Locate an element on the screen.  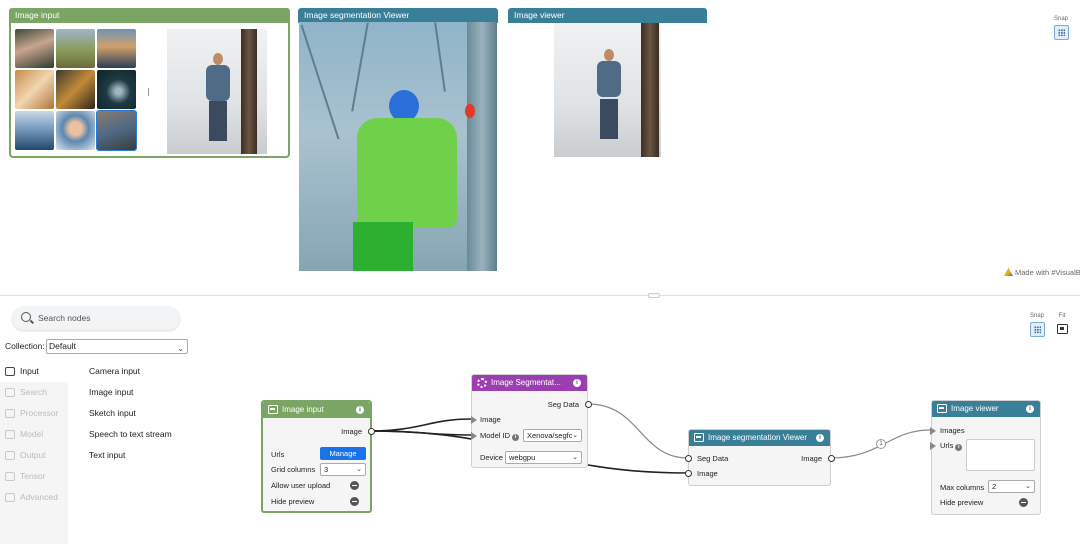
grid-columns-label: Grid columns is located at coordinates (293, 469).